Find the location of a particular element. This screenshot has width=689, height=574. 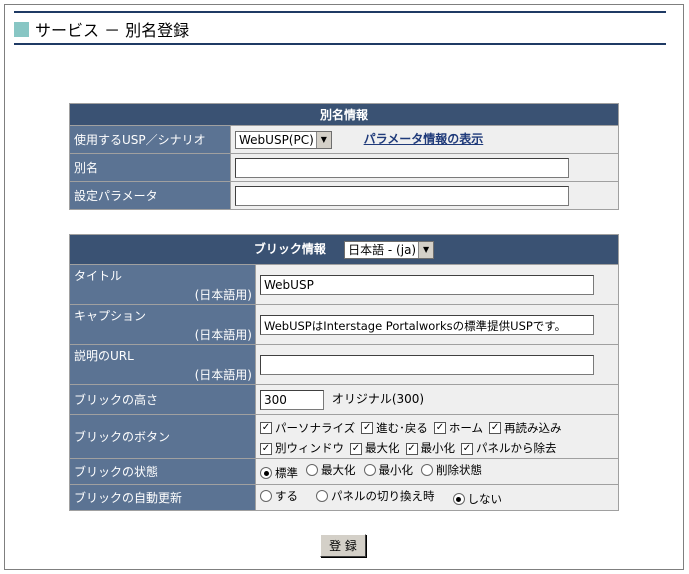

usp-cell: WebUSP(PC) ▼ パラメータ情報の表示 is located at coordinates (424, 139).